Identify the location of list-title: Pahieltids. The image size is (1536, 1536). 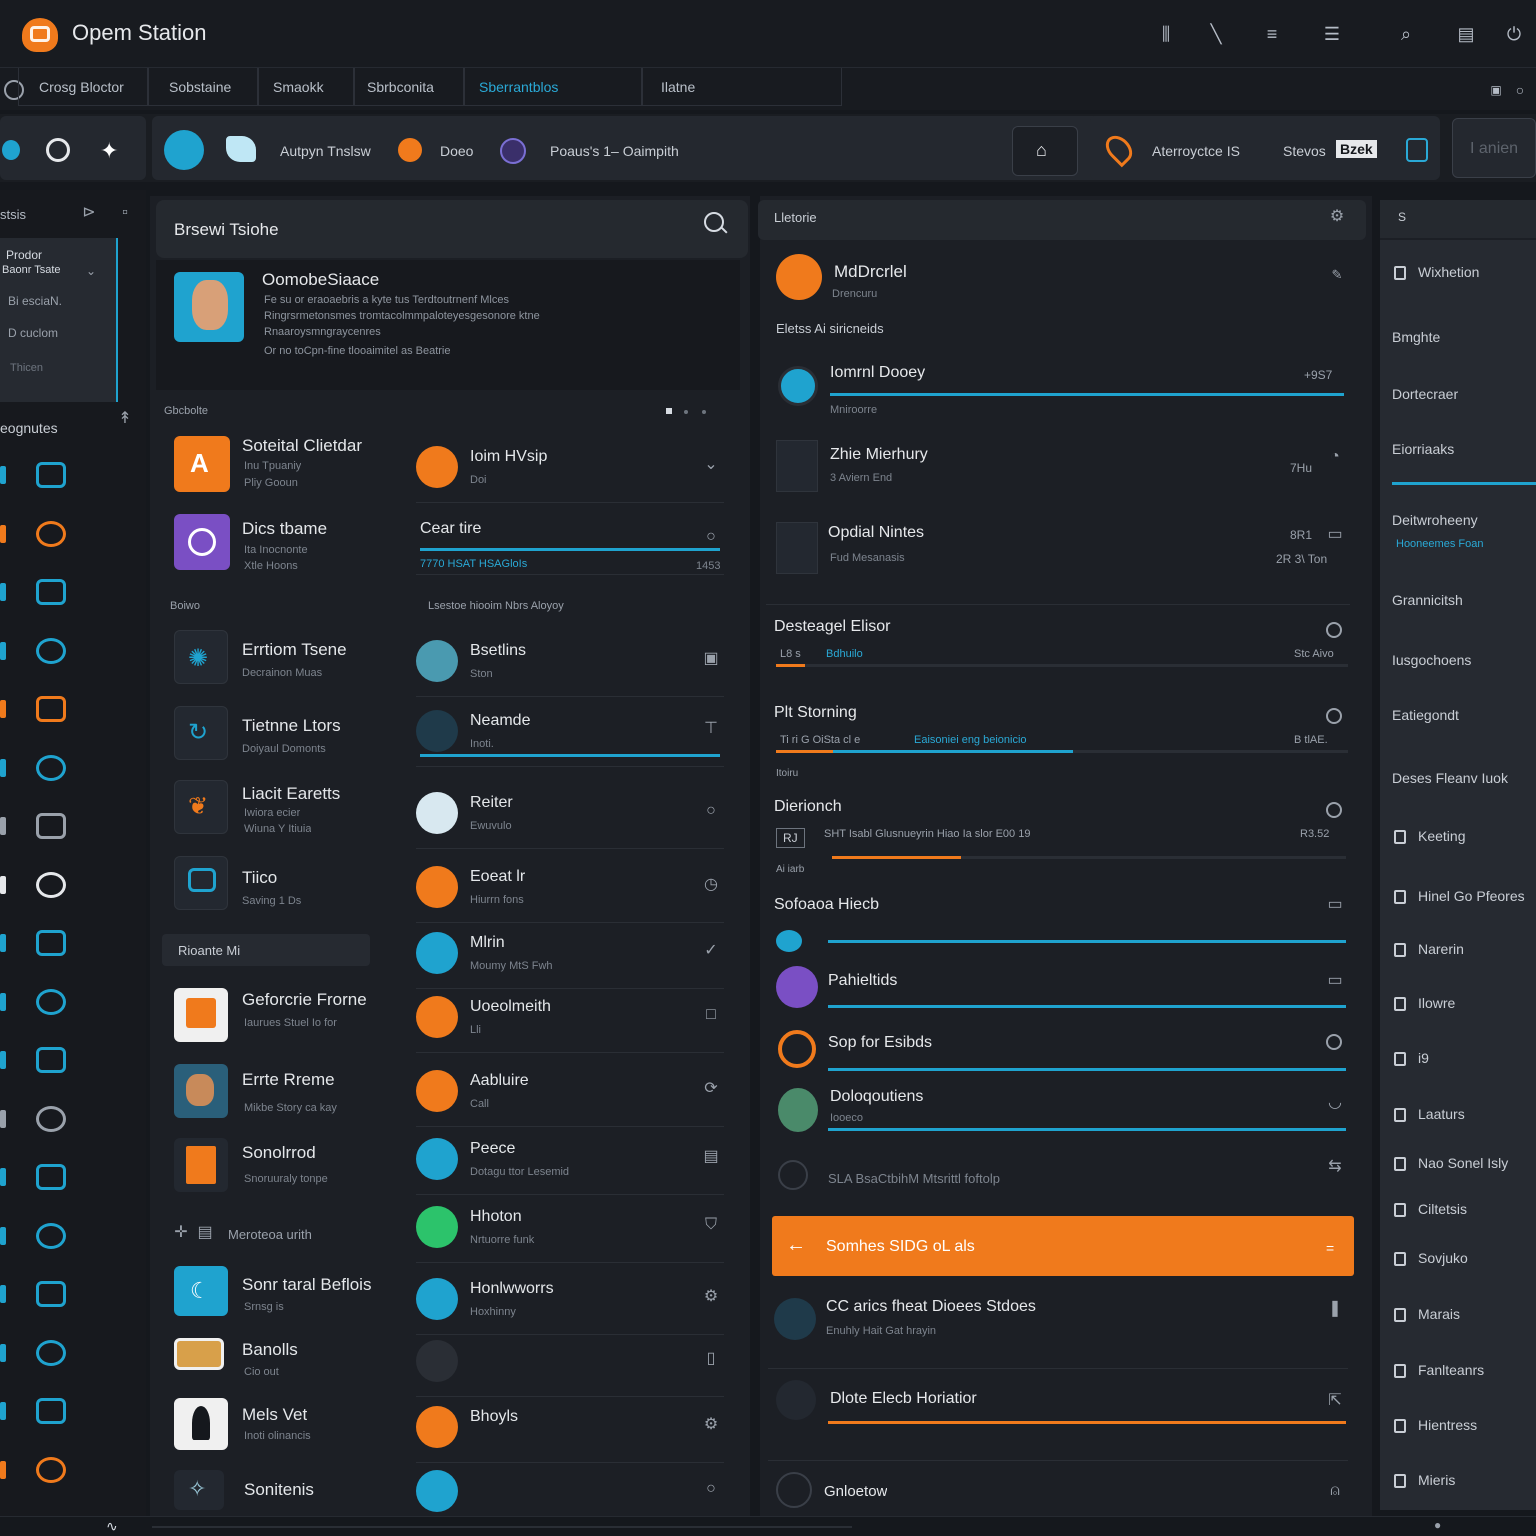
(862, 981).